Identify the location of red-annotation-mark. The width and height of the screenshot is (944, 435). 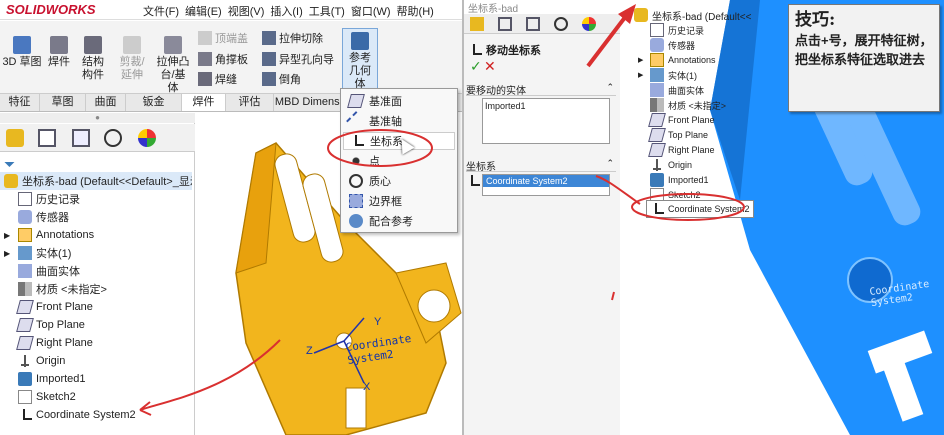
(613, 296).